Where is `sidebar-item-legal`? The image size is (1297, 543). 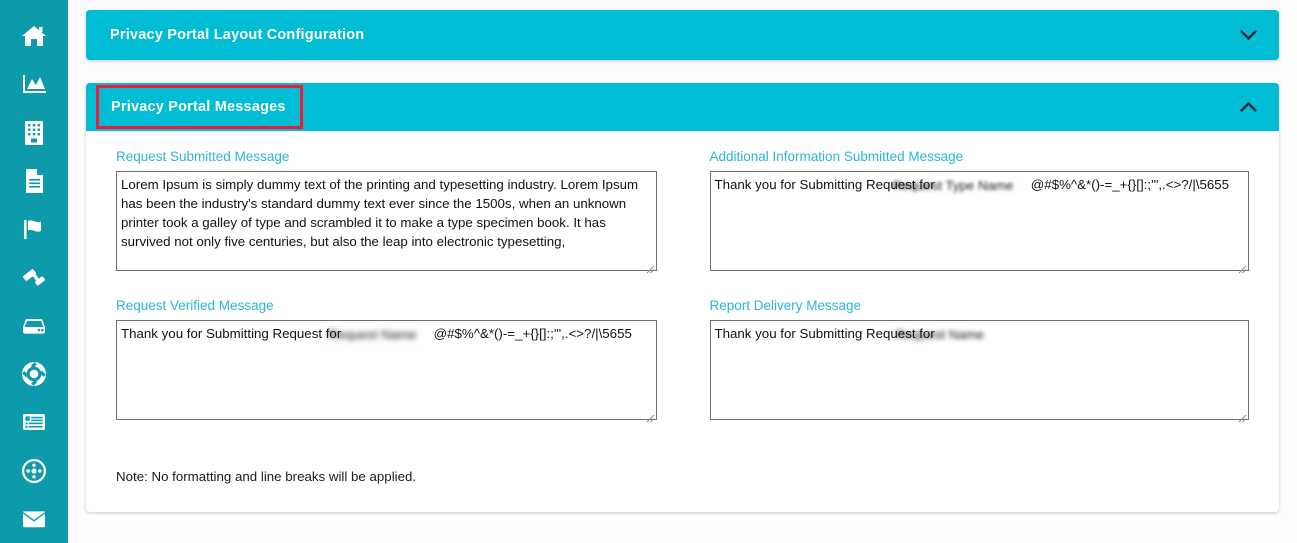
sidebar-item-legal is located at coordinates (34, 277).